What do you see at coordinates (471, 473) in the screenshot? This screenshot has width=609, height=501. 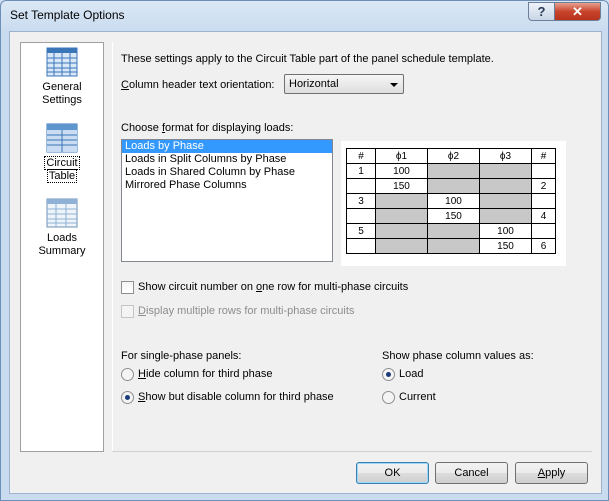 I see `cancel-button: Cancel` at bounding box center [471, 473].